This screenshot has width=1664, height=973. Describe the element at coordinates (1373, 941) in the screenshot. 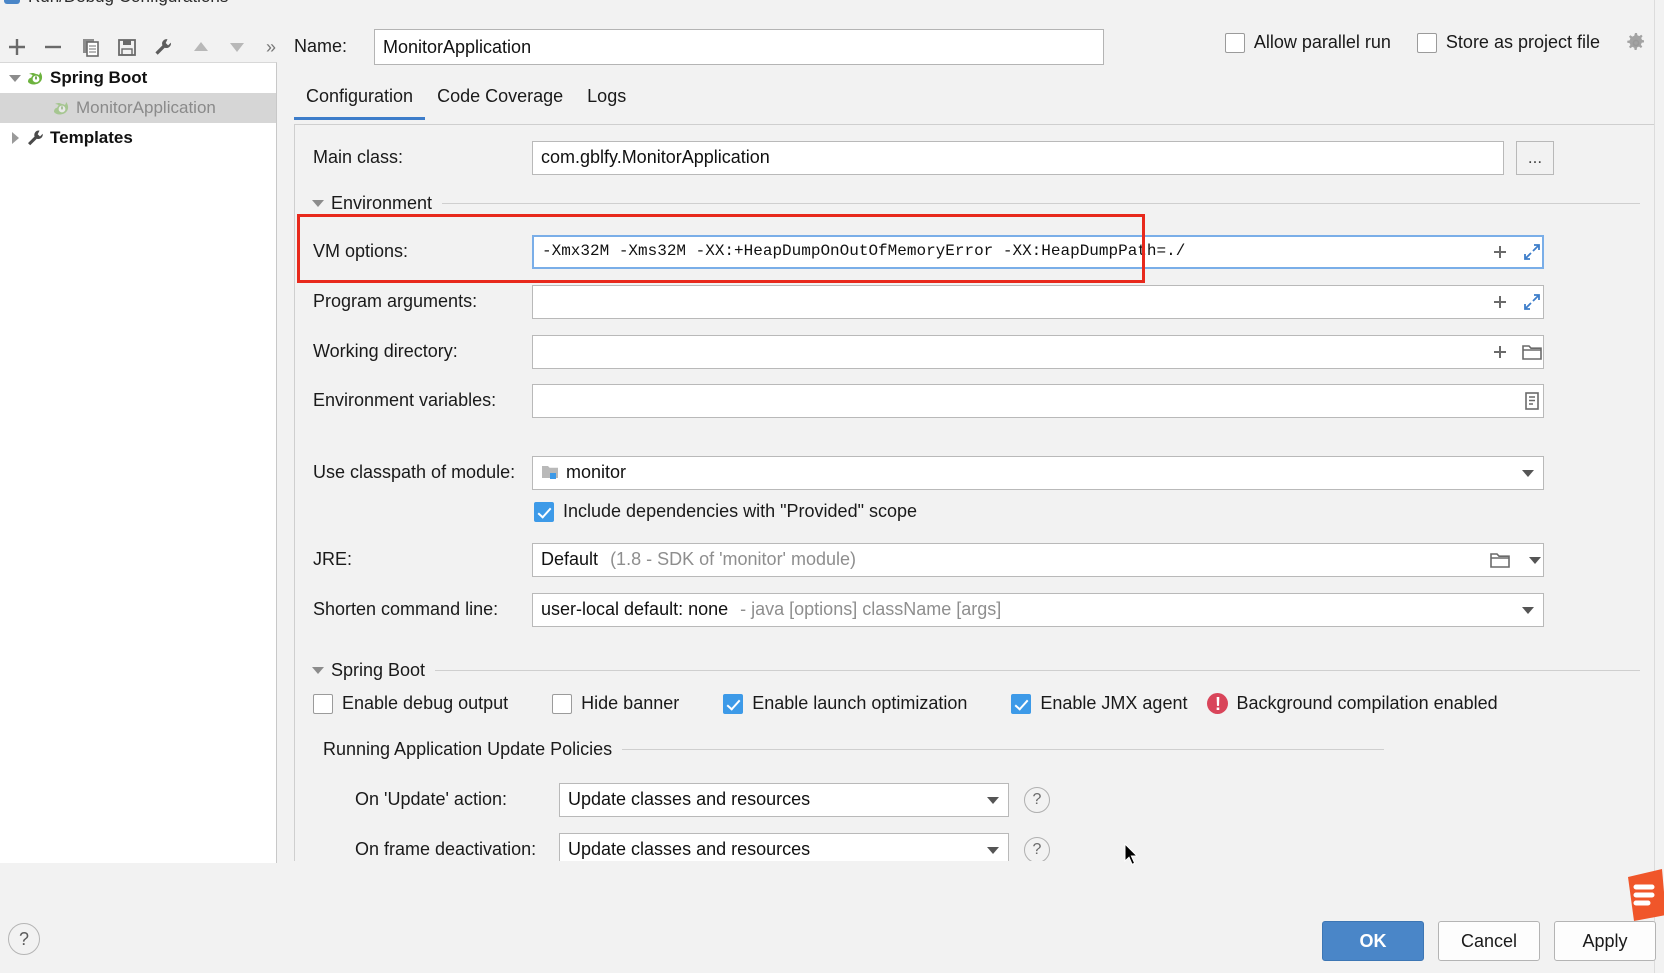

I see `ok-button: OK` at that location.